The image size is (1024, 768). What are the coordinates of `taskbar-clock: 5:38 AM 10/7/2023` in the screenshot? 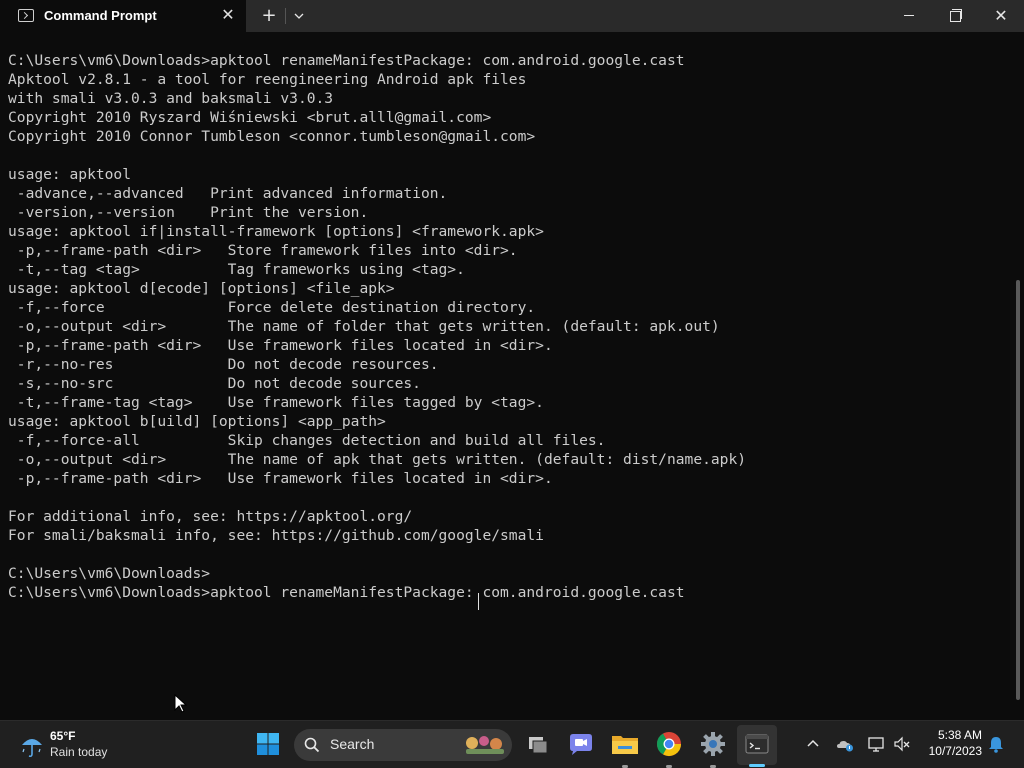 It's located at (950, 743).